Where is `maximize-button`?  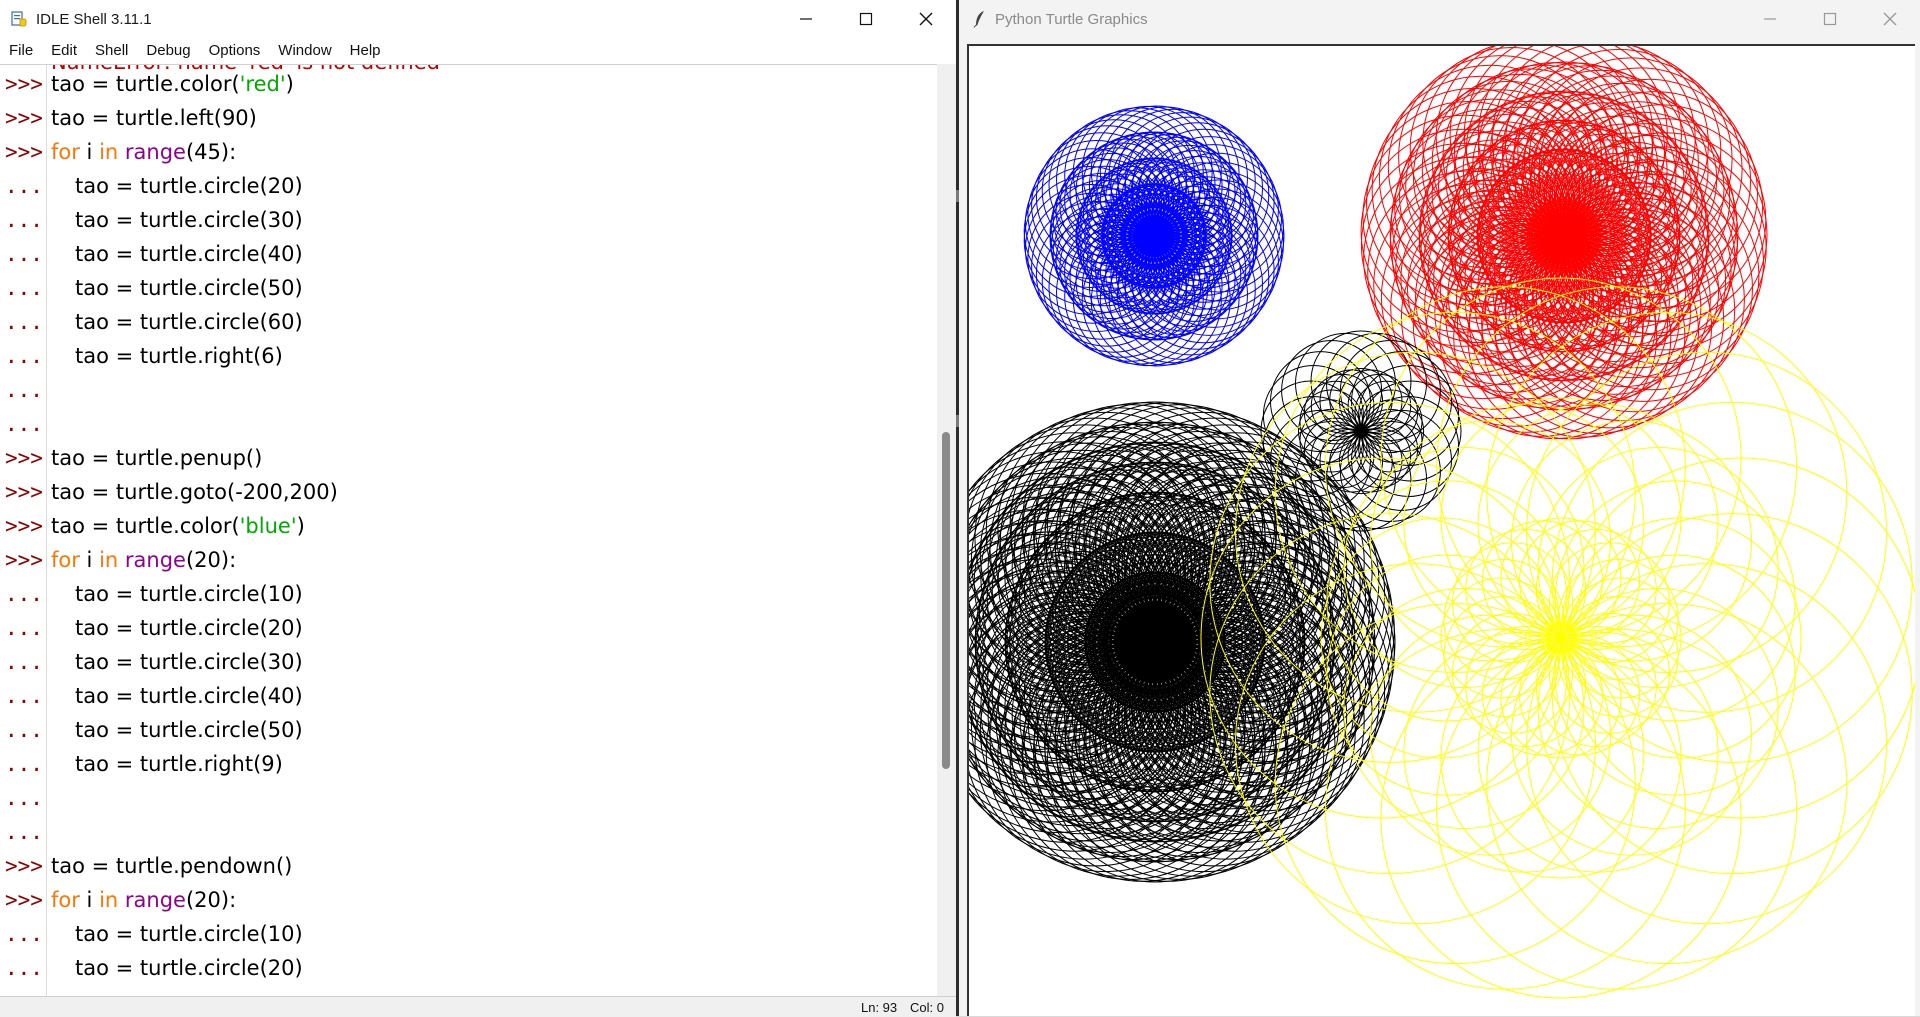 maximize-button is located at coordinates (866, 19).